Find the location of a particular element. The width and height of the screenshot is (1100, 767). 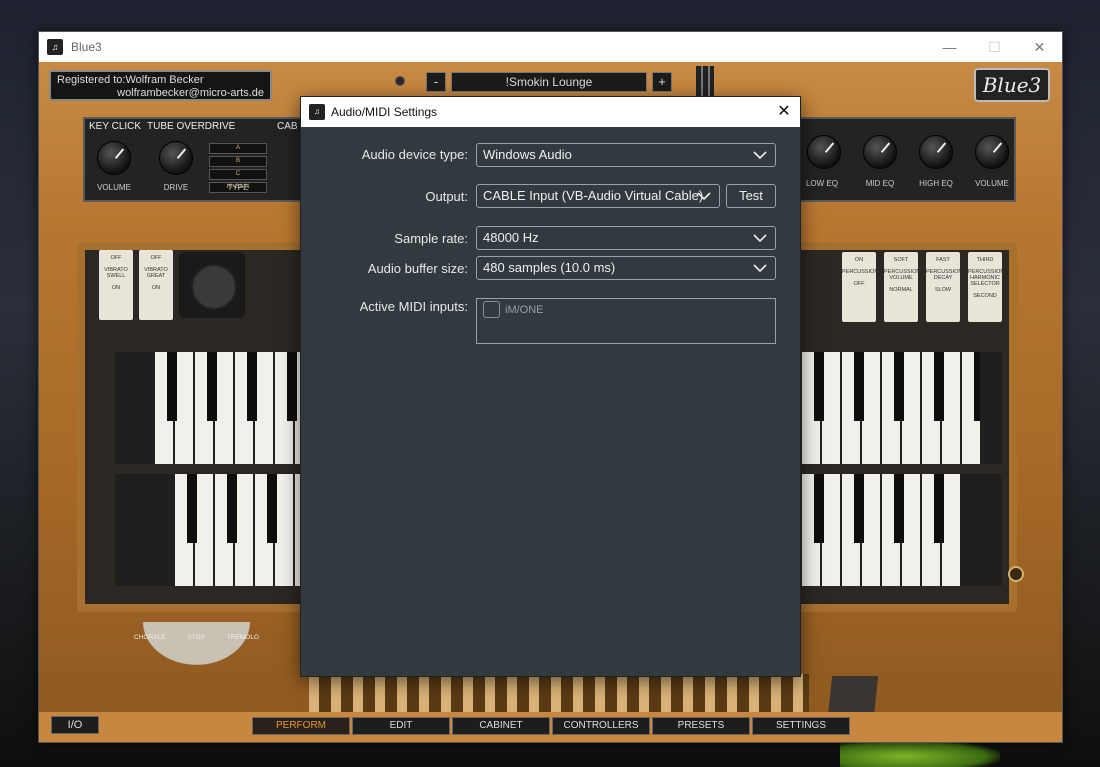

lower-manual-right is located at coordinates (902, 530).